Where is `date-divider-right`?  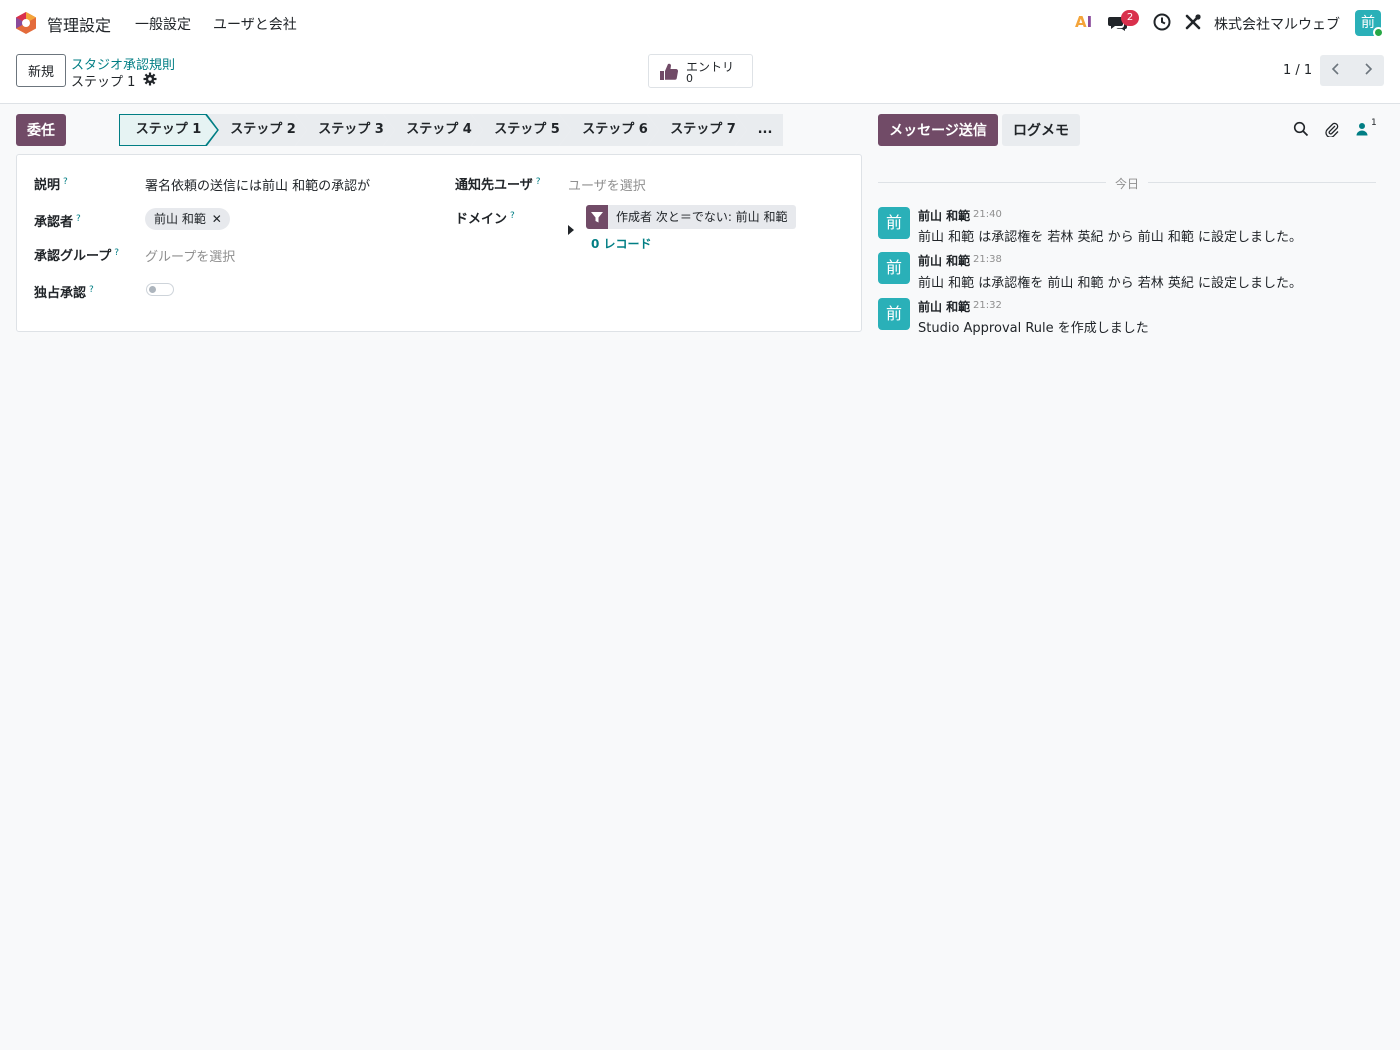 date-divider-right is located at coordinates (1262, 182).